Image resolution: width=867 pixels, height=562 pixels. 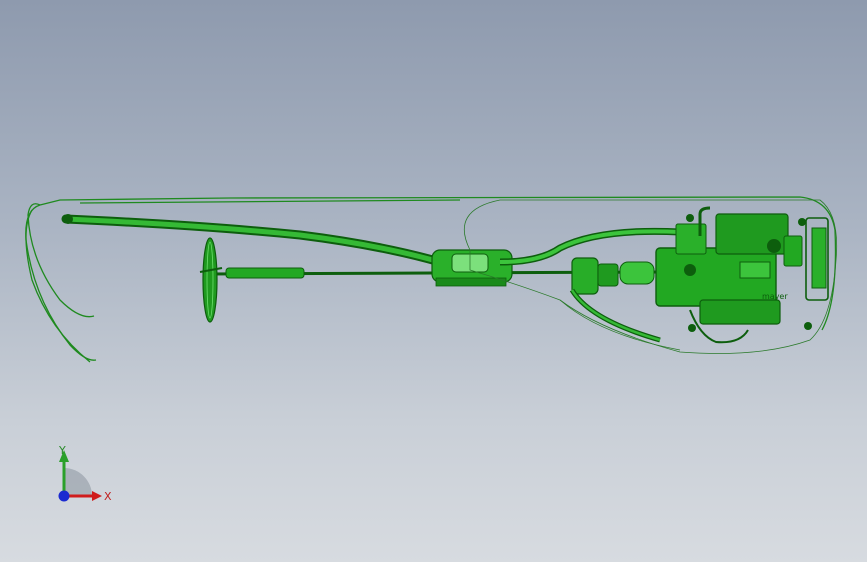 What do you see at coordinates (742, 275) in the screenshot?
I see `motor-assembly: mayer` at bounding box center [742, 275].